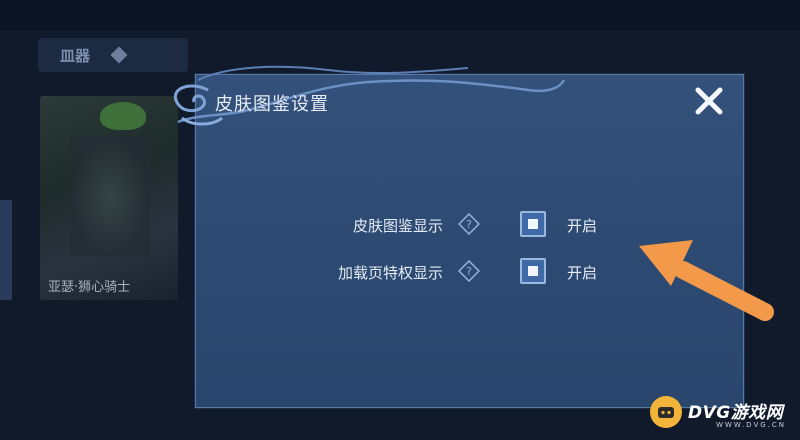  I want to click on hero-skin-card, so click(109, 198).